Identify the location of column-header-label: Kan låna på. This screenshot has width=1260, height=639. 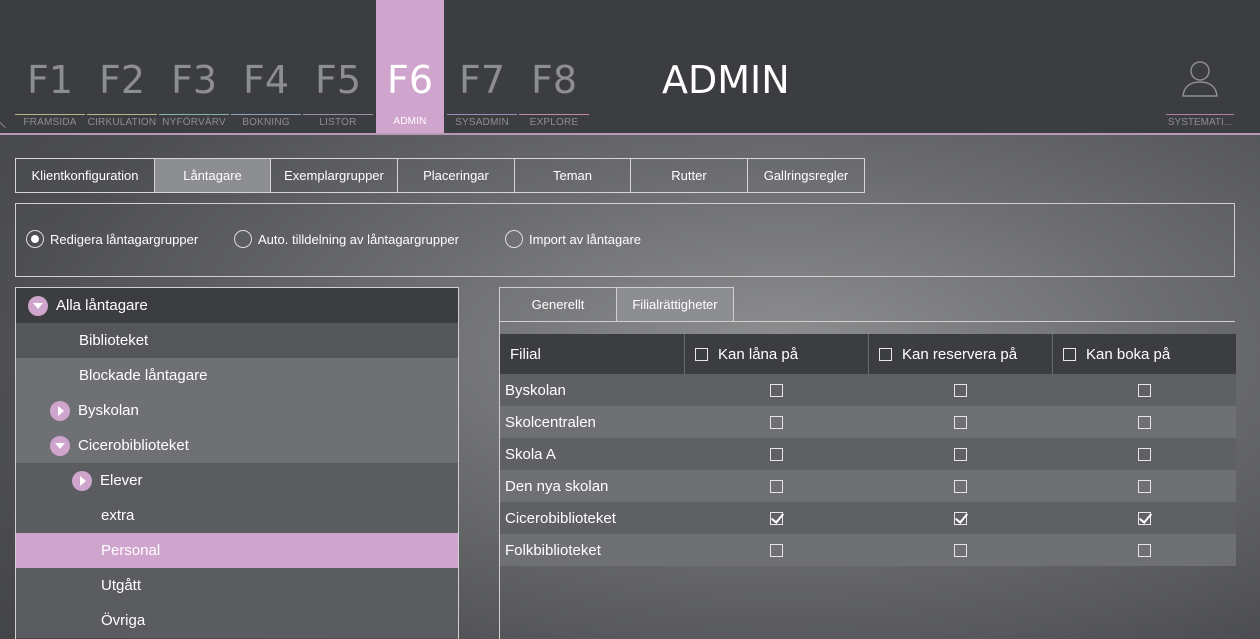
(758, 354).